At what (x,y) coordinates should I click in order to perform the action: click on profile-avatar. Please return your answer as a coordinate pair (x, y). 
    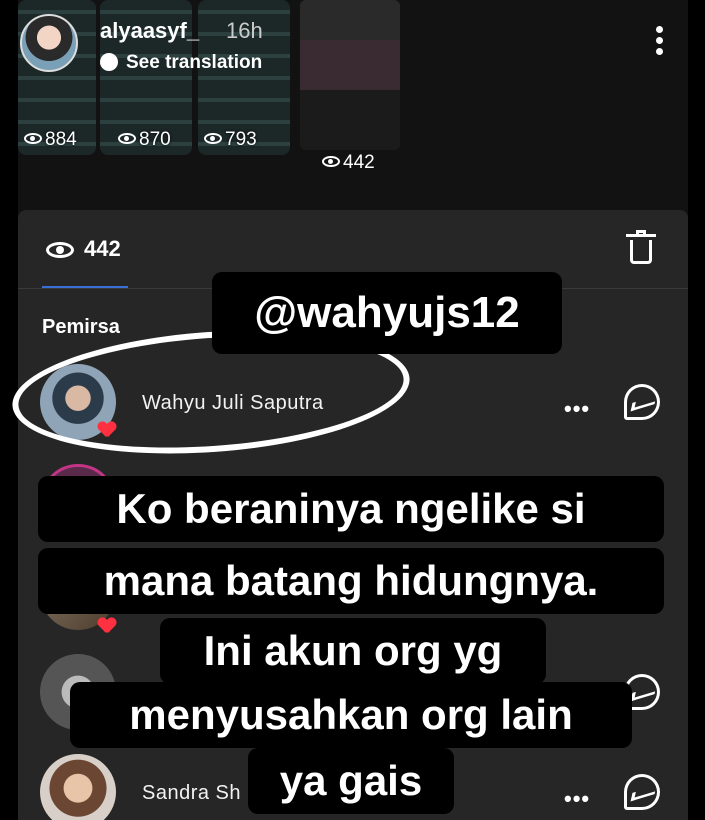
    Looking at the image, I should click on (49, 43).